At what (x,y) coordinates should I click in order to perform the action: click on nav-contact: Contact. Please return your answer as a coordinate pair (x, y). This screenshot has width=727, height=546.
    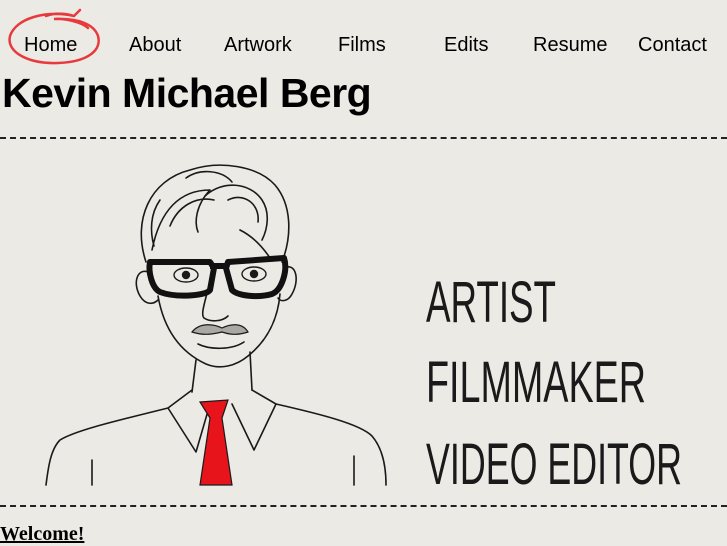
    Looking at the image, I should click on (672, 45).